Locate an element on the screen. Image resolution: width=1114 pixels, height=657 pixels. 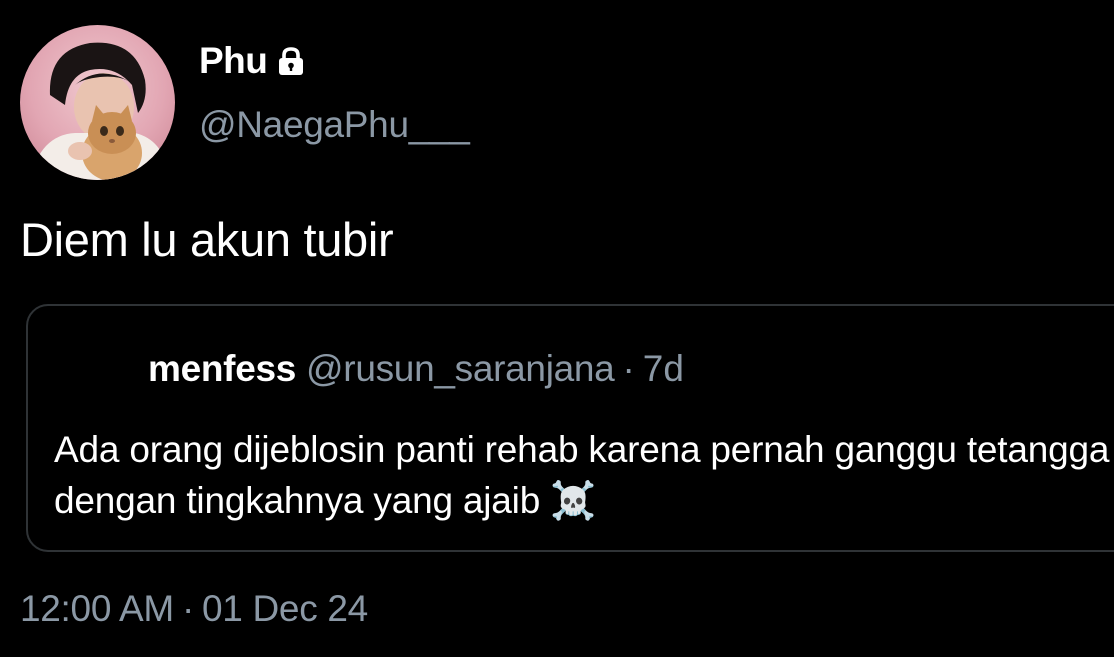
tweet-date: 01 Dec 24 is located at coordinates (284, 608).